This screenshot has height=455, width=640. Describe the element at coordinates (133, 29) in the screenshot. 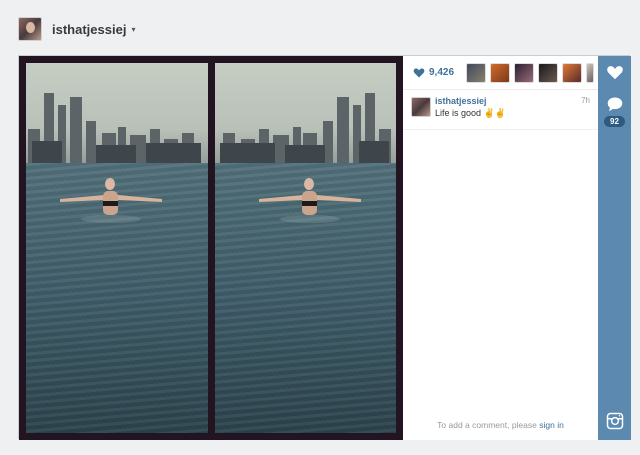

I see `chevron-down-icon: ▾` at that location.